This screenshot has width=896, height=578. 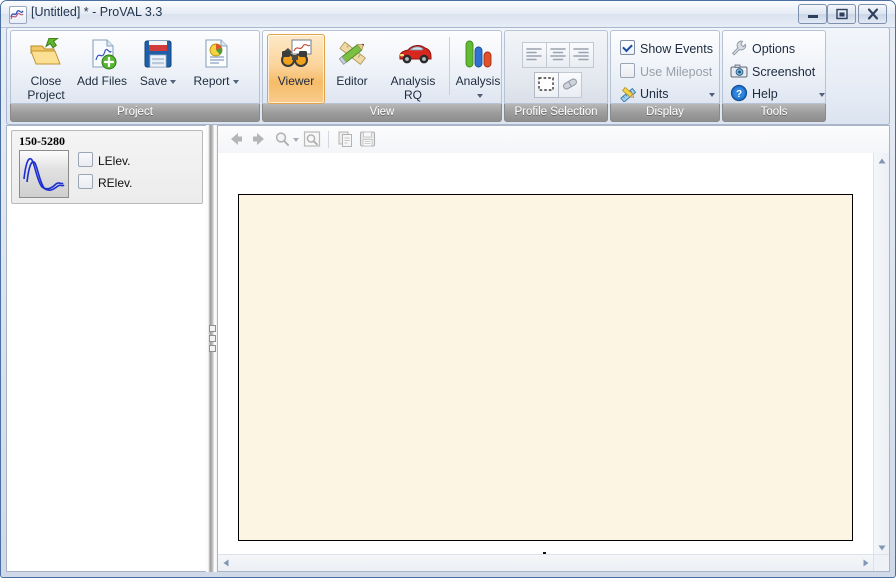 What do you see at coordinates (44, 174) in the screenshot?
I see `profile-curve-thumbnail` at bounding box center [44, 174].